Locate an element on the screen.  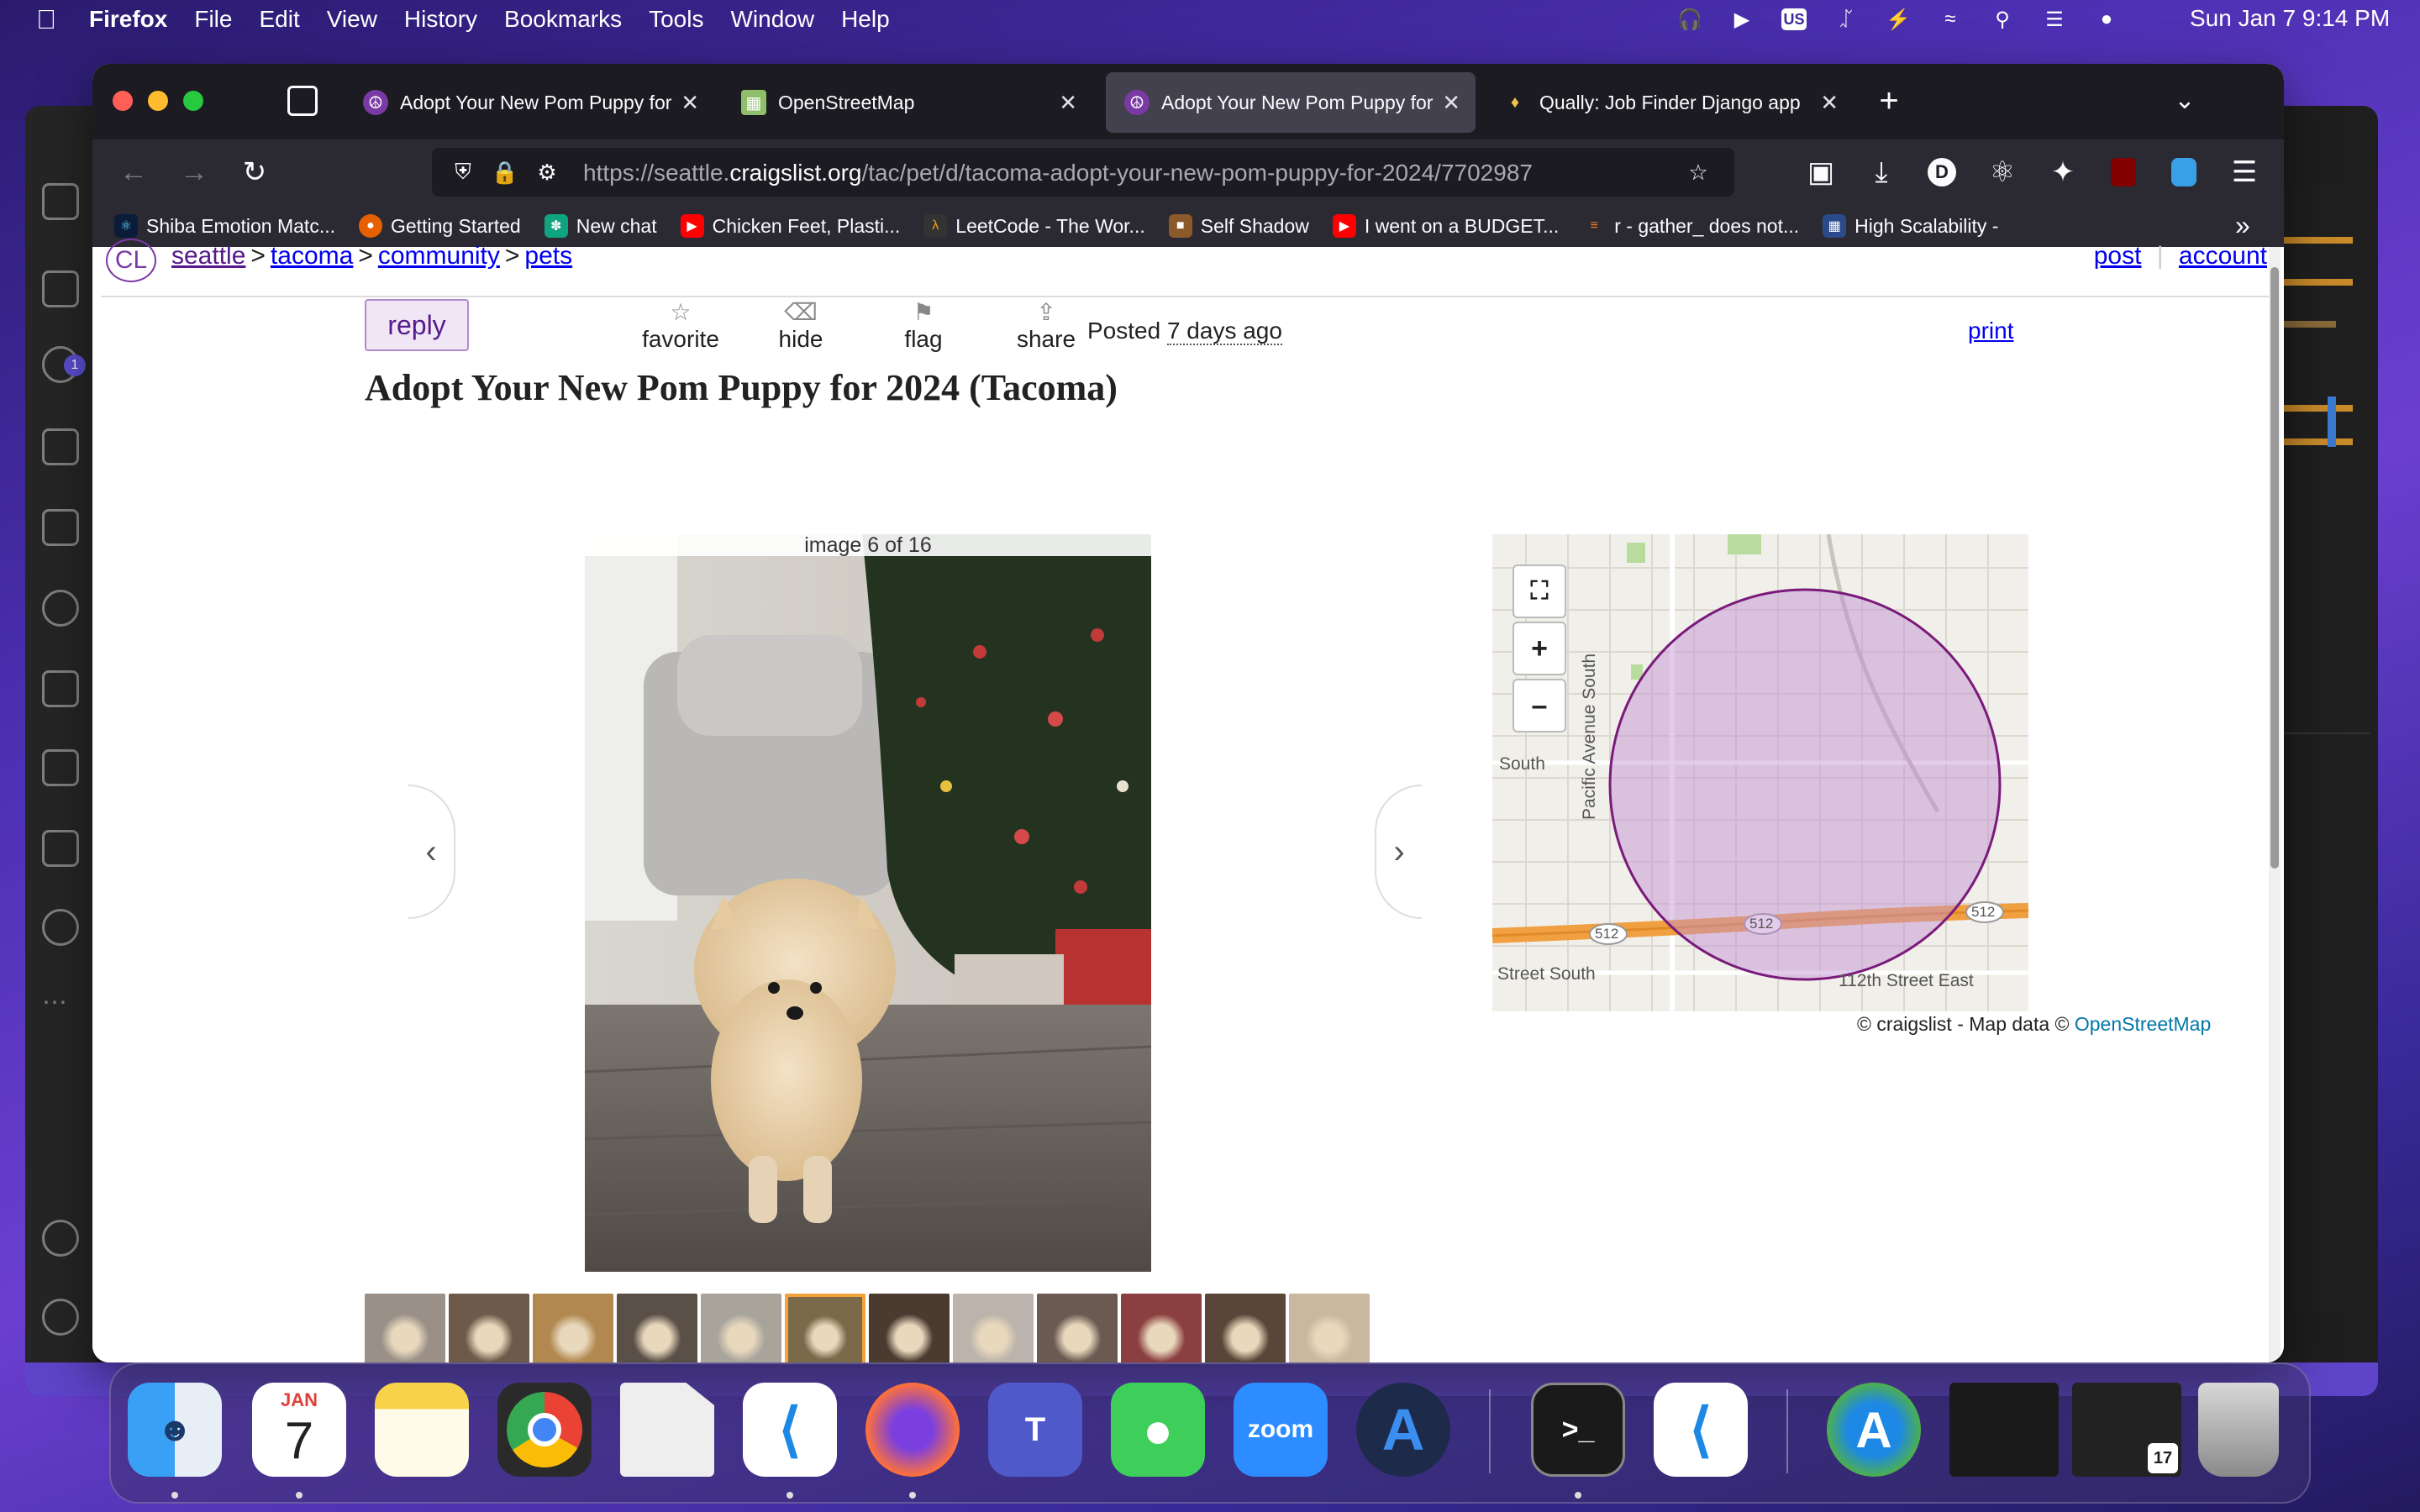
bookmark-item: ■ Self Shadow is located at coordinates (1238, 226).